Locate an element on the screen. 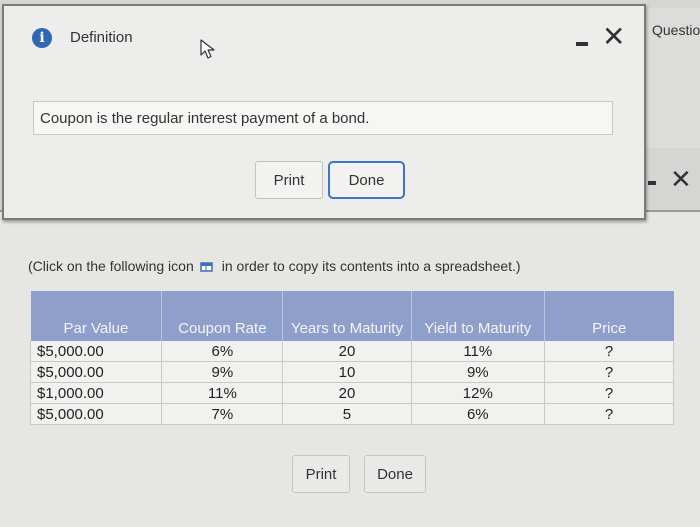 The height and width of the screenshot is (527, 700). table-row: $1,000.00 11% 20 12% ? is located at coordinates (351, 393).